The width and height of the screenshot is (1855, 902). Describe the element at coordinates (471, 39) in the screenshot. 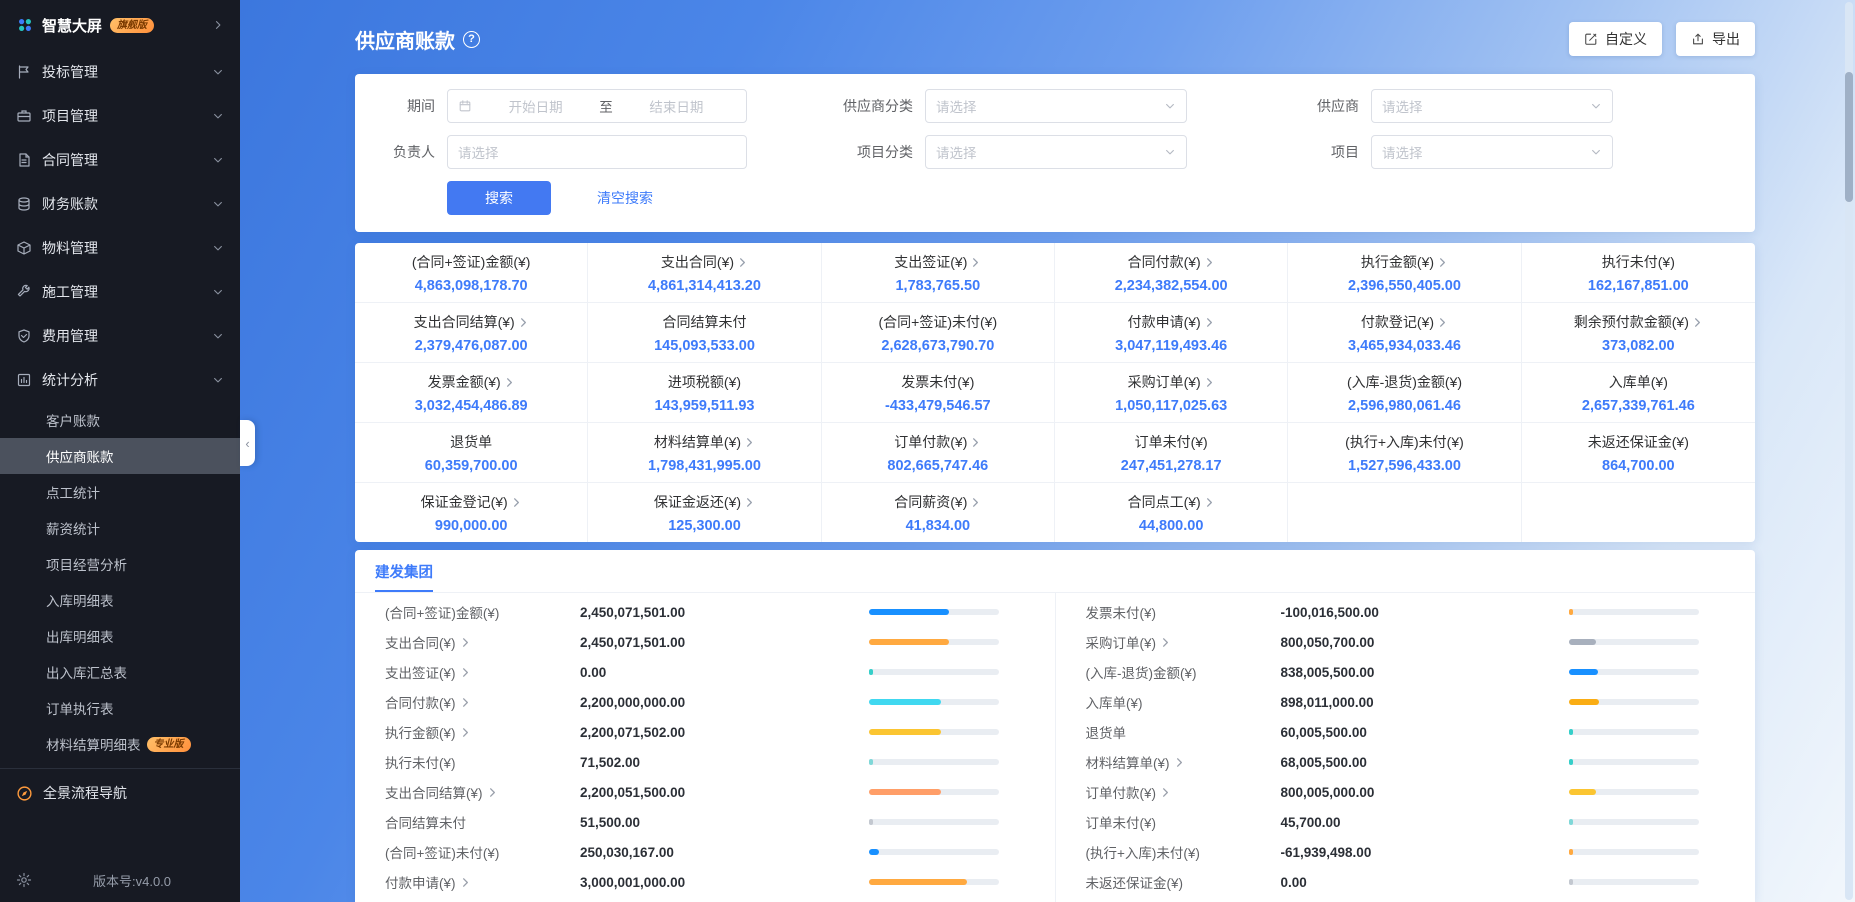

I see `help-icon: ?` at that location.